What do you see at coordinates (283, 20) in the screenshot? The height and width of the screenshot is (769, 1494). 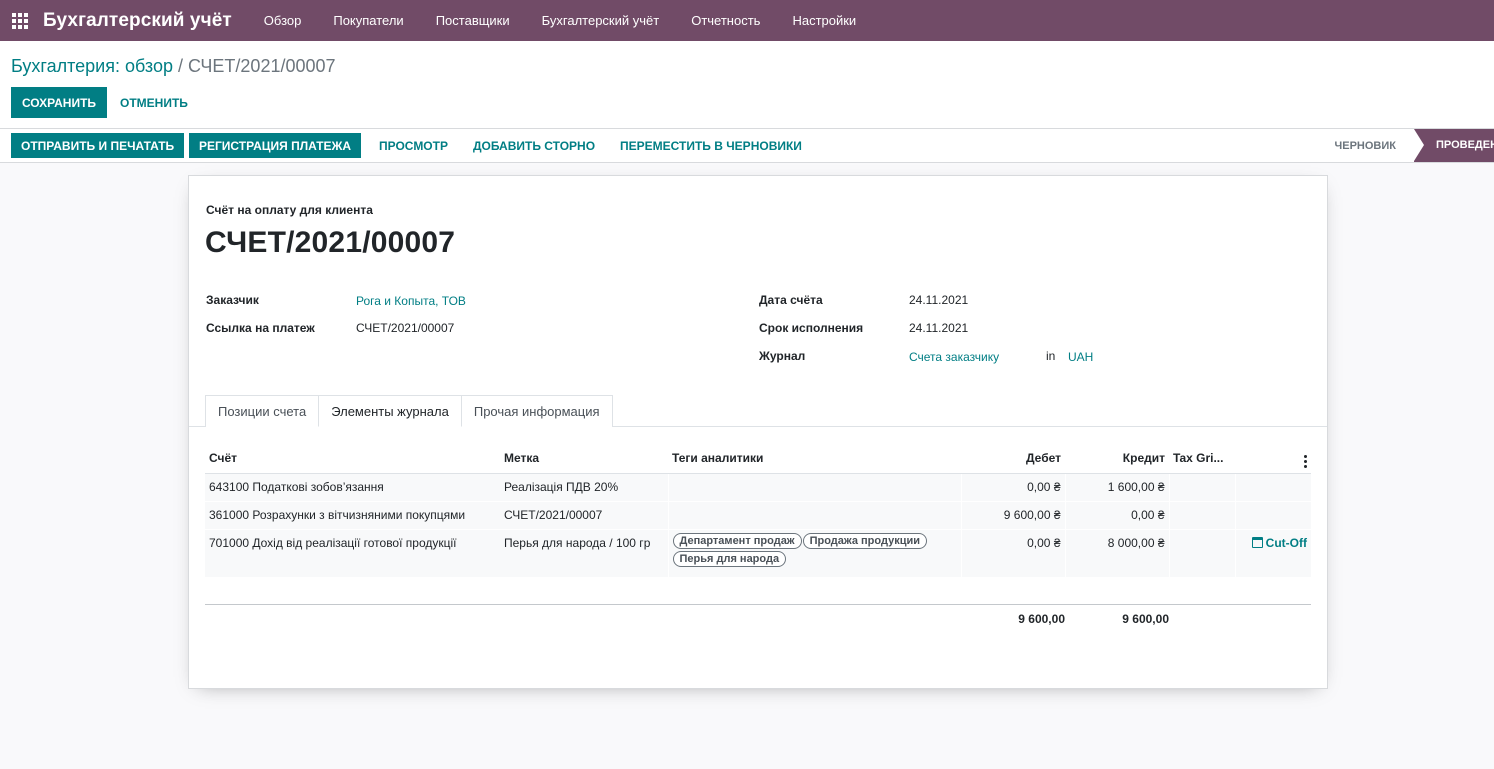 I see `nav-overview: Обзор` at bounding box center [283, 20].